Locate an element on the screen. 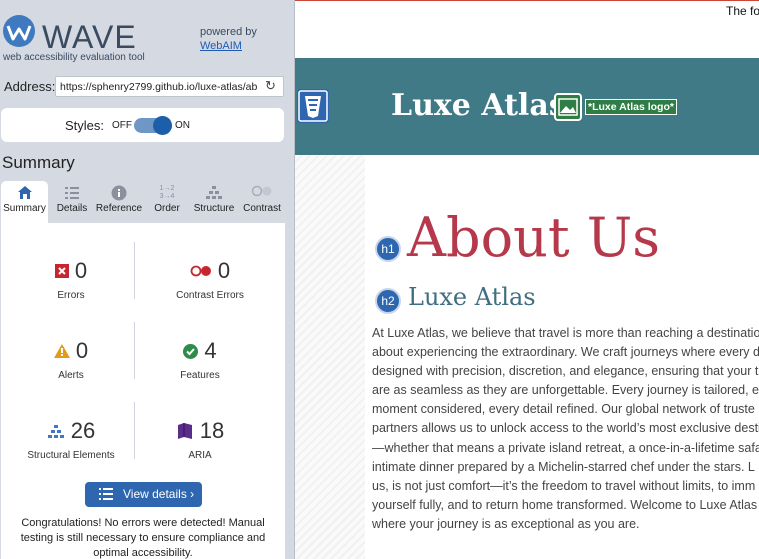 This screenshot has height=559, width=759. error-icon is located at coordinates (61, 271).